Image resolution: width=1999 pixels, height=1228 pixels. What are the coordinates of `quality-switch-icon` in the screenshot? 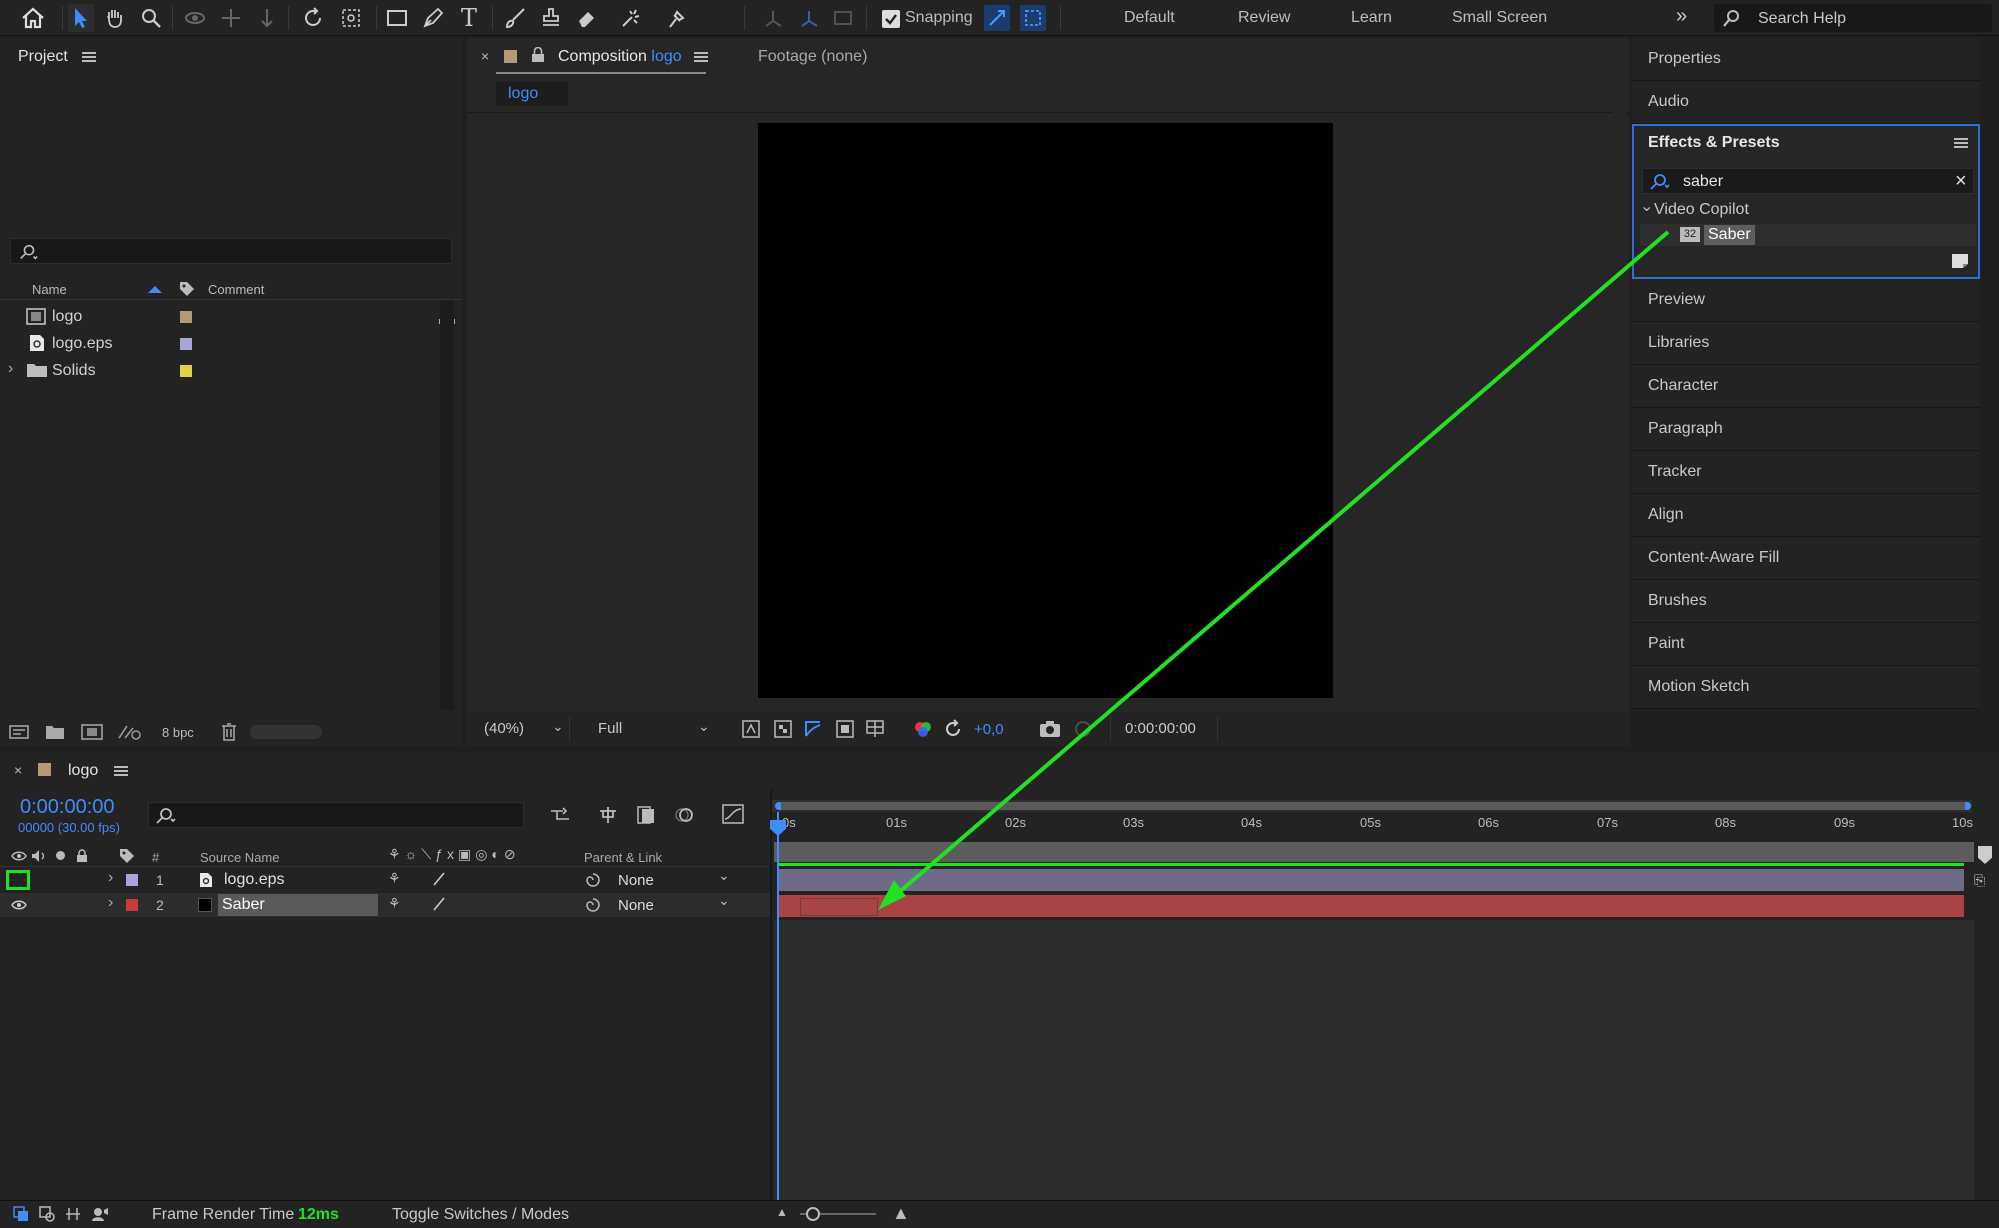 It's located at (439, 904).